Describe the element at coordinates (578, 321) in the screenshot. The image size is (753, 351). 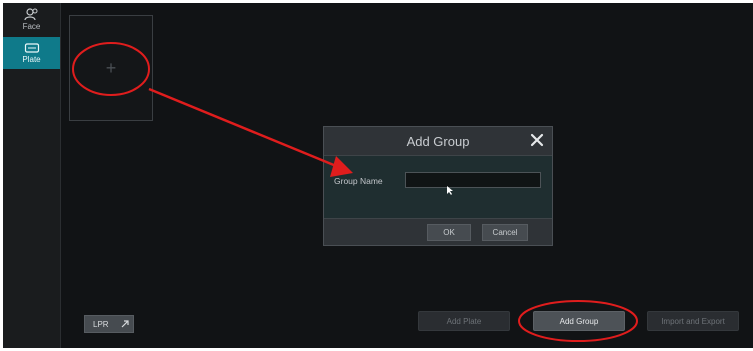
I see `annotation-circle-add-group` at that location.